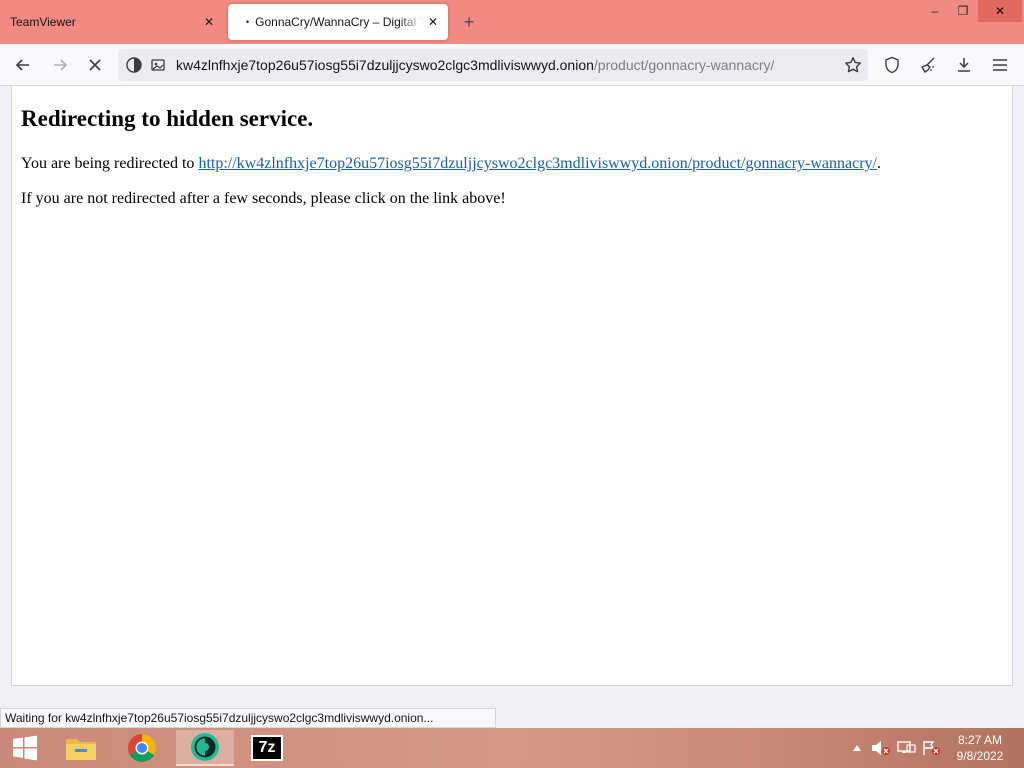 The image size is (1024, 768). I want to click on taskbar: 7z 8:27 AM 9/8/2022, so click(512, 748).